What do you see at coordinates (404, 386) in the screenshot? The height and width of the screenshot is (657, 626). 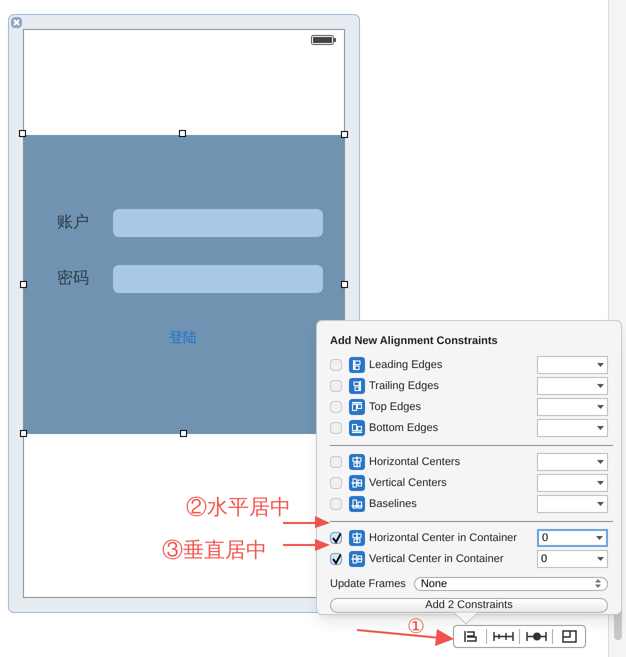 I see `constraint-label: Trailing Edges` at bounding box center [404, 386].